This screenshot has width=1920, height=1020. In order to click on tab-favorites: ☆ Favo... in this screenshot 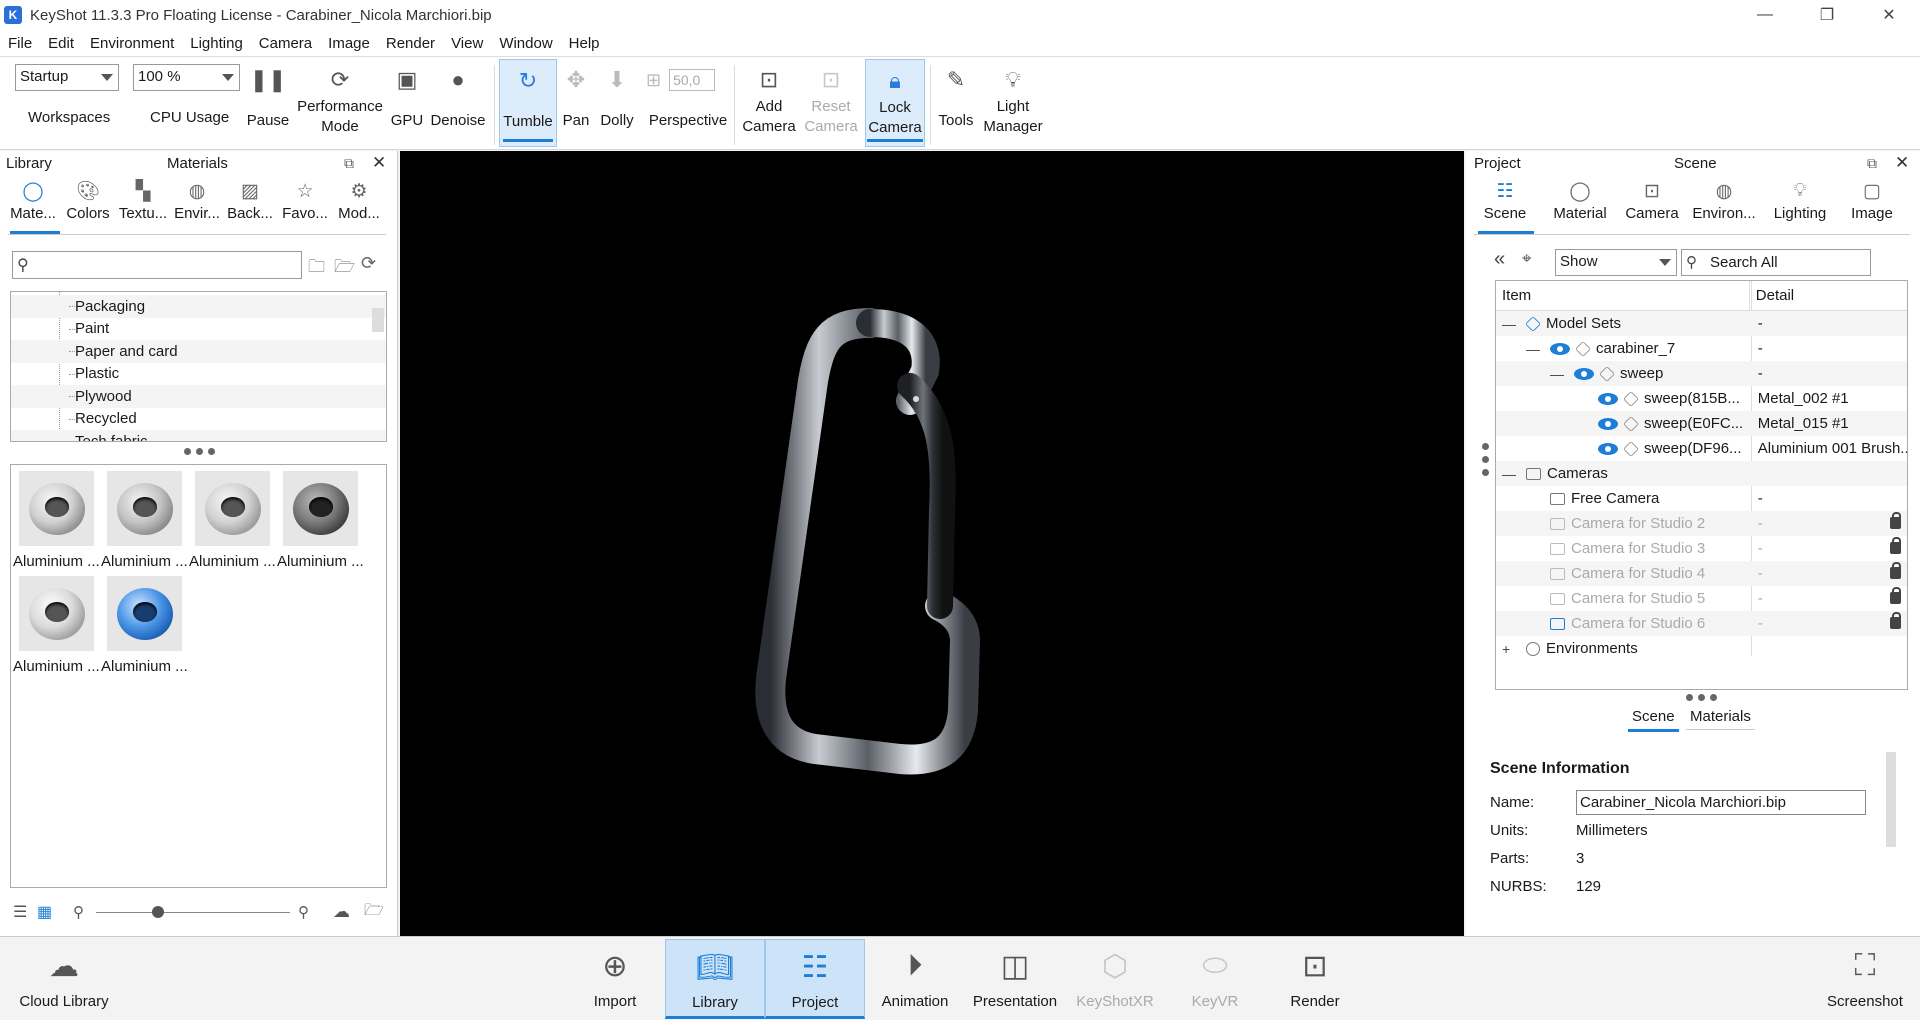, I will do `click(305, 199)`.